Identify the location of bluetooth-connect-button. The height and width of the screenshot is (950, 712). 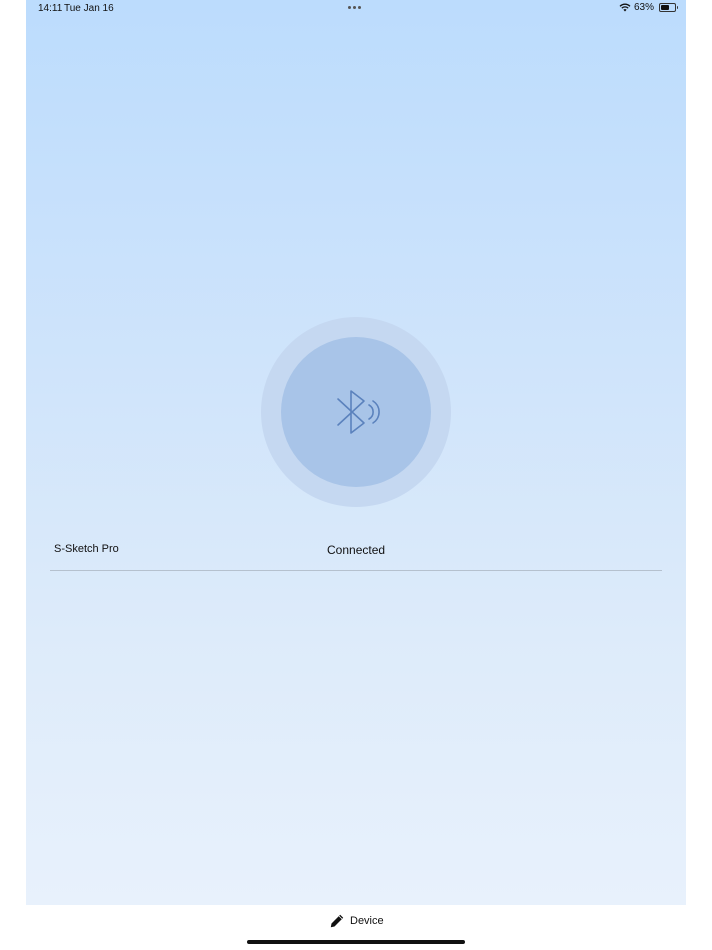
(356, 412).